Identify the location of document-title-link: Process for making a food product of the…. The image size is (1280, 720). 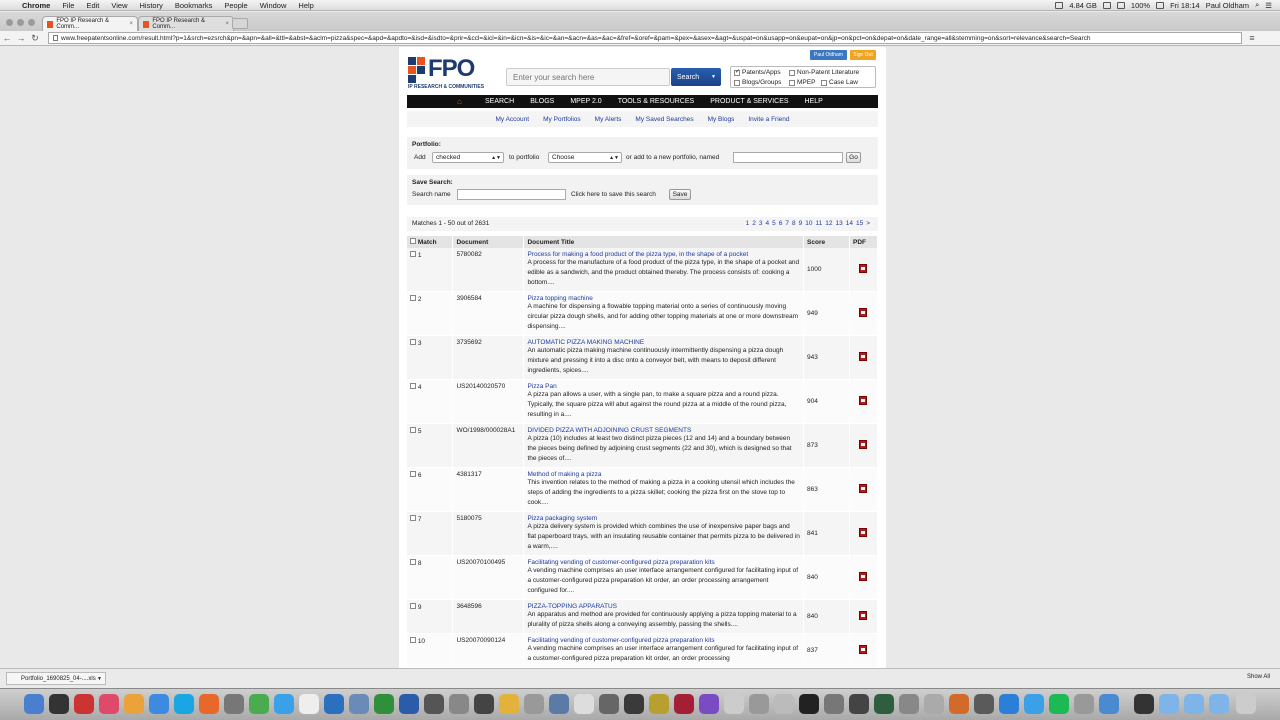
(663, 254).